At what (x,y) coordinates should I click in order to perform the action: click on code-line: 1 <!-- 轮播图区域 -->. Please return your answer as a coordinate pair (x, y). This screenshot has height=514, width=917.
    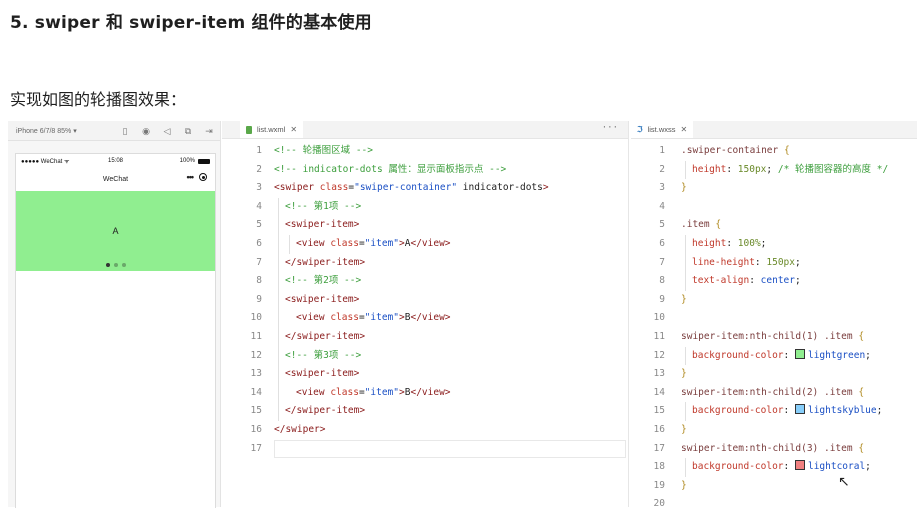
    Looking at the image, I should click on (425, 151).